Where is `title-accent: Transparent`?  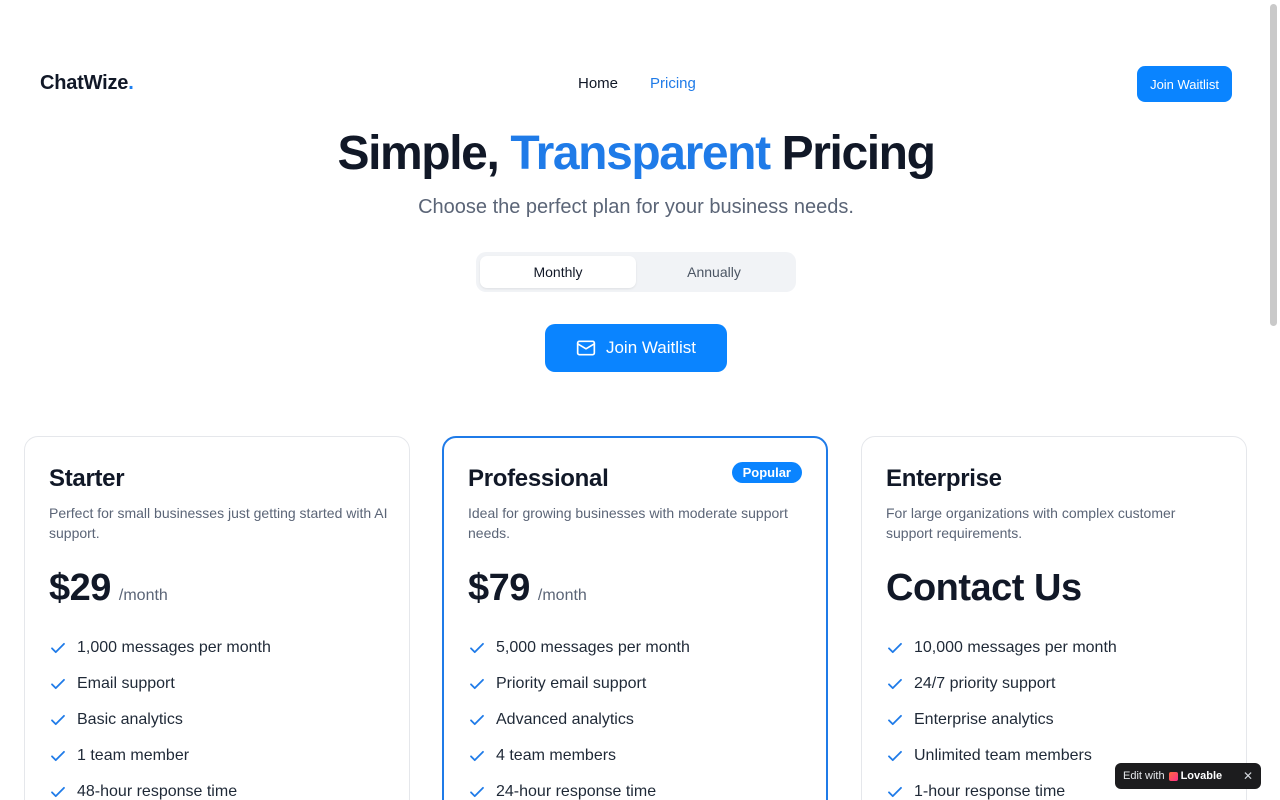 title-accent: Transparent is located at coordinates (640, 153).